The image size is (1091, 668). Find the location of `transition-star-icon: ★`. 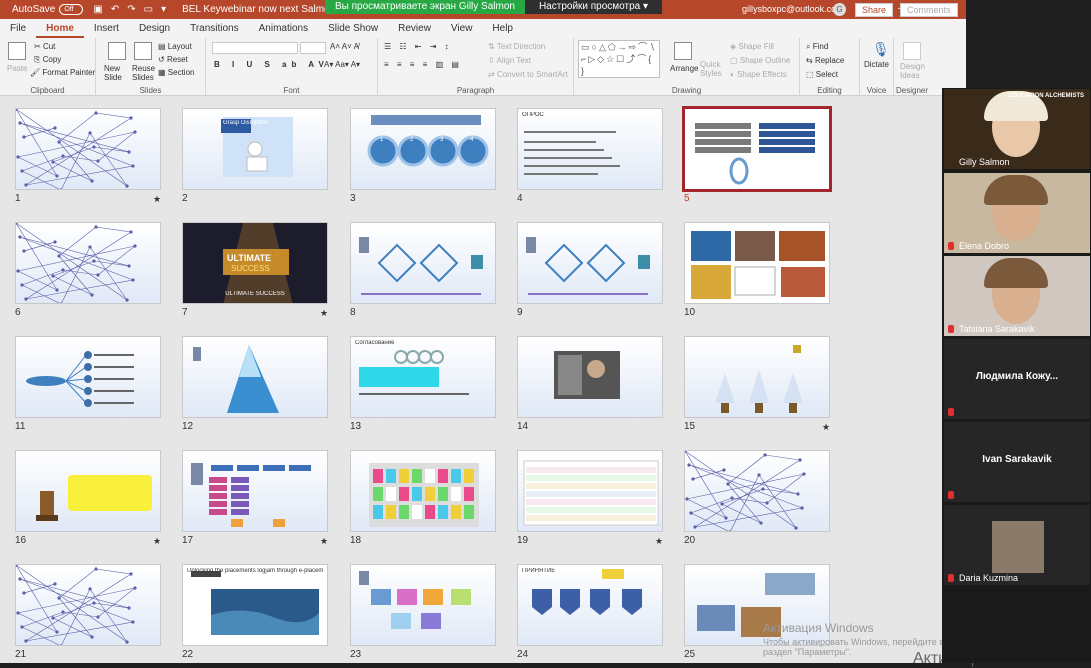

transition-star-icon: ★ is located at coordinates (157, 199).